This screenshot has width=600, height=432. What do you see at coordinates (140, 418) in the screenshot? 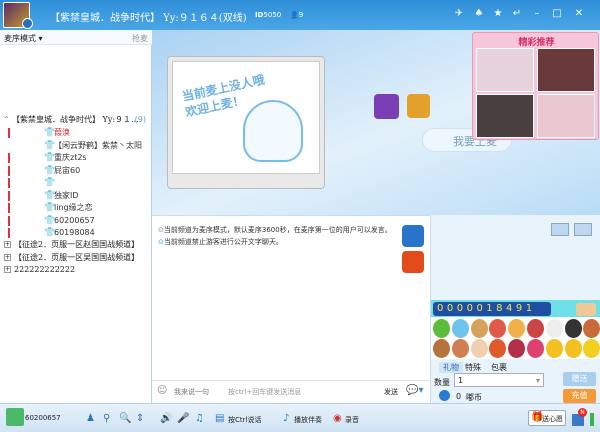
I see `resize-icon: ⇕` at bounding box center [140, 418].